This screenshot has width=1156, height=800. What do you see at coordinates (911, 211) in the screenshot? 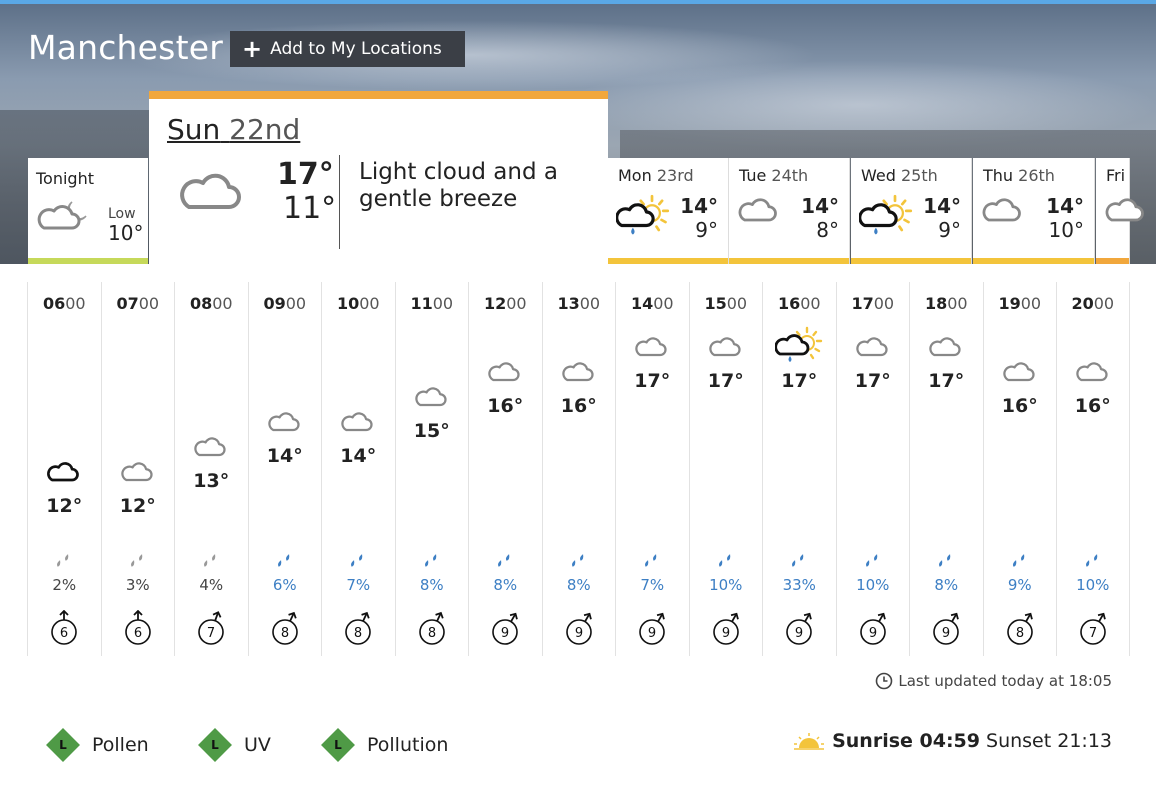
I see `day-tab-wed: Wed 25th 14° 9°` at bounding box center [911, 211].